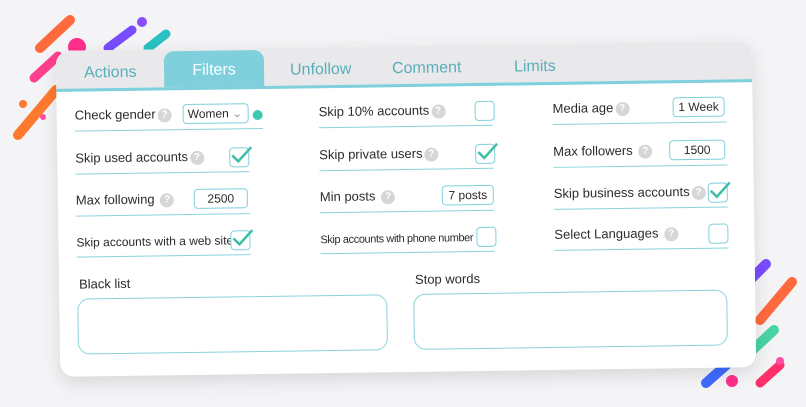 The height and width of the screenshot is (407, 806). I want to click on skip-phone-checkbox, so click(486, 237).